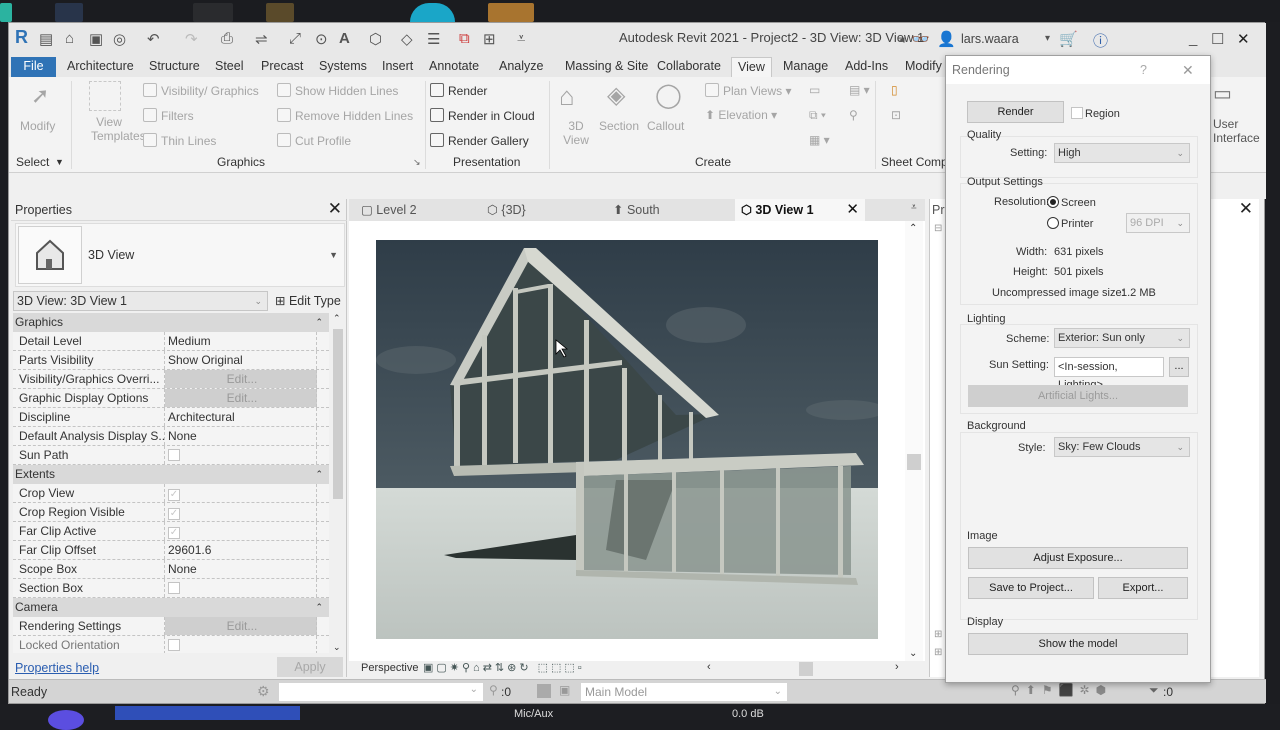 This screenshot has width=1280, height=730. Describe the element at coordinates (482, 115) in the screenshot. I see `render-in-cloud-button: Render in Cloud` at that location.